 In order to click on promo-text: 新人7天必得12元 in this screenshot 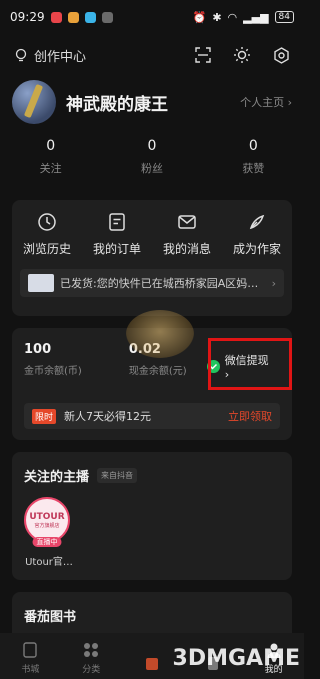, I will do `click(108, 416)`.